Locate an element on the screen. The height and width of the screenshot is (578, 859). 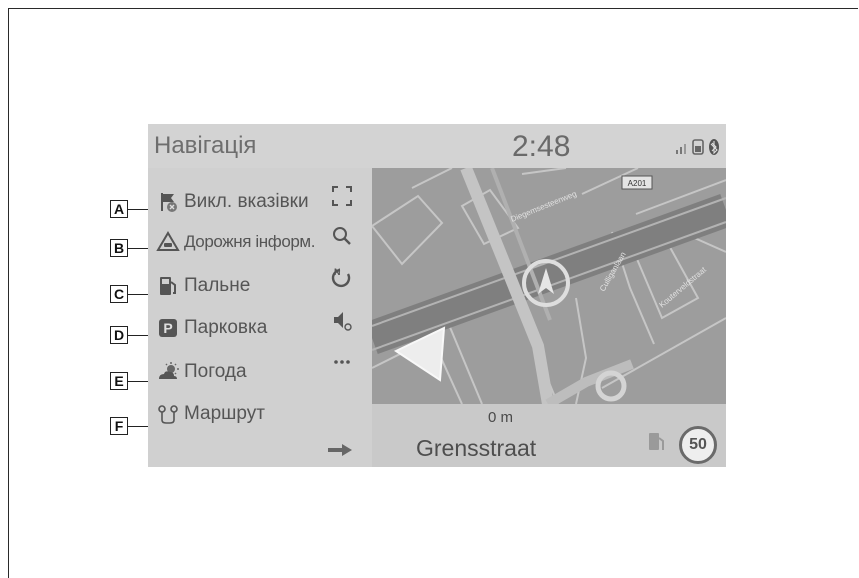
menu-item-guidance-off: Викл. вказівки is located at coordinates (231, 202).